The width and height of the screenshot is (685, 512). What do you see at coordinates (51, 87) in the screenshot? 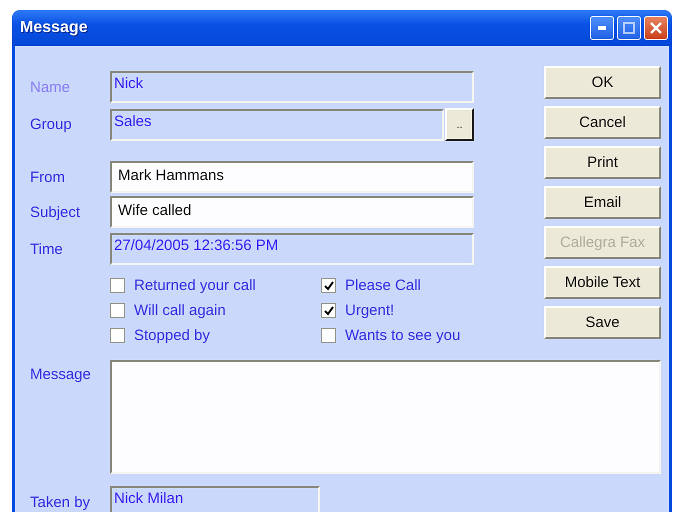
I see `field-label: Name` at bounding box center [51, 87].